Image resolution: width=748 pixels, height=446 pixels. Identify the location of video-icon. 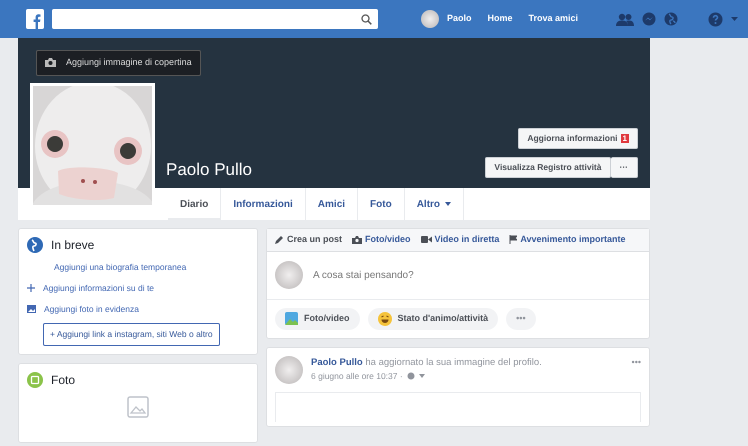
(426, 240).